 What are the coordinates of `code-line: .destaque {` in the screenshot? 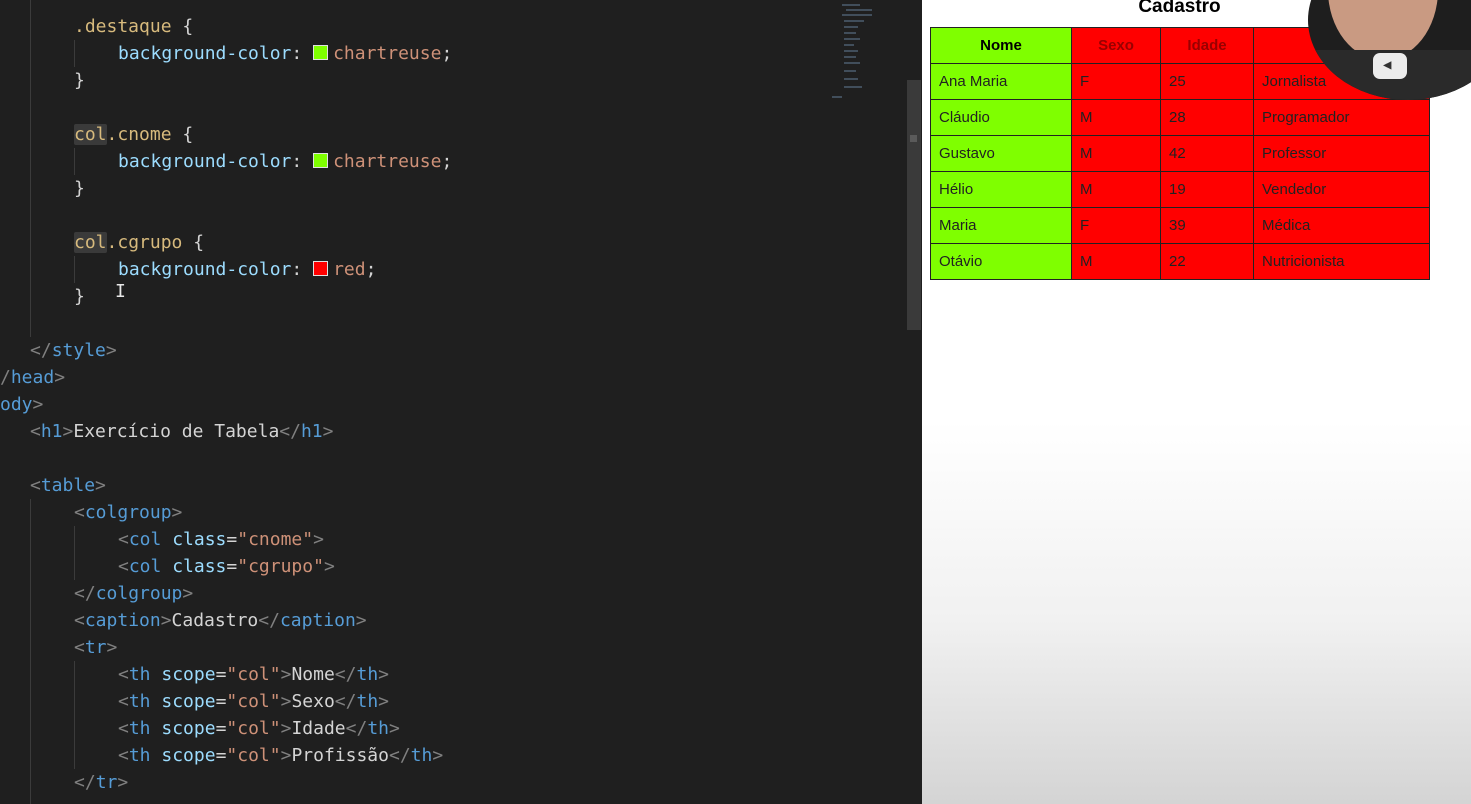 It's located at (133, 26).